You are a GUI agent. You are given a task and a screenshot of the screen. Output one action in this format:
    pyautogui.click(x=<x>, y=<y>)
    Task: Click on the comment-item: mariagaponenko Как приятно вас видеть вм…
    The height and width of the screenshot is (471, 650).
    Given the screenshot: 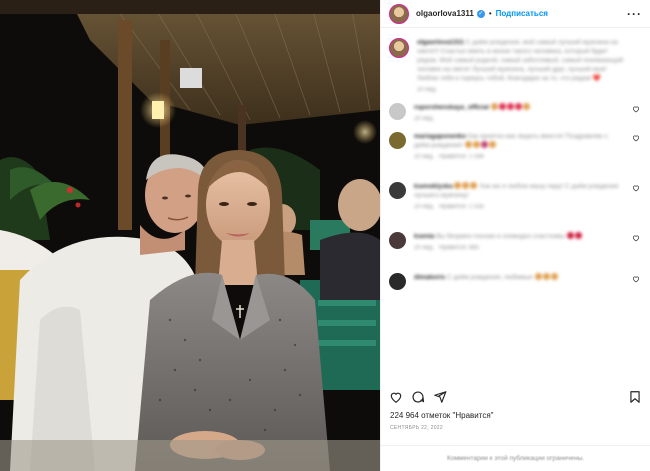 What is the action you would take?
    pyautogui.click(x=515, y=146)
    